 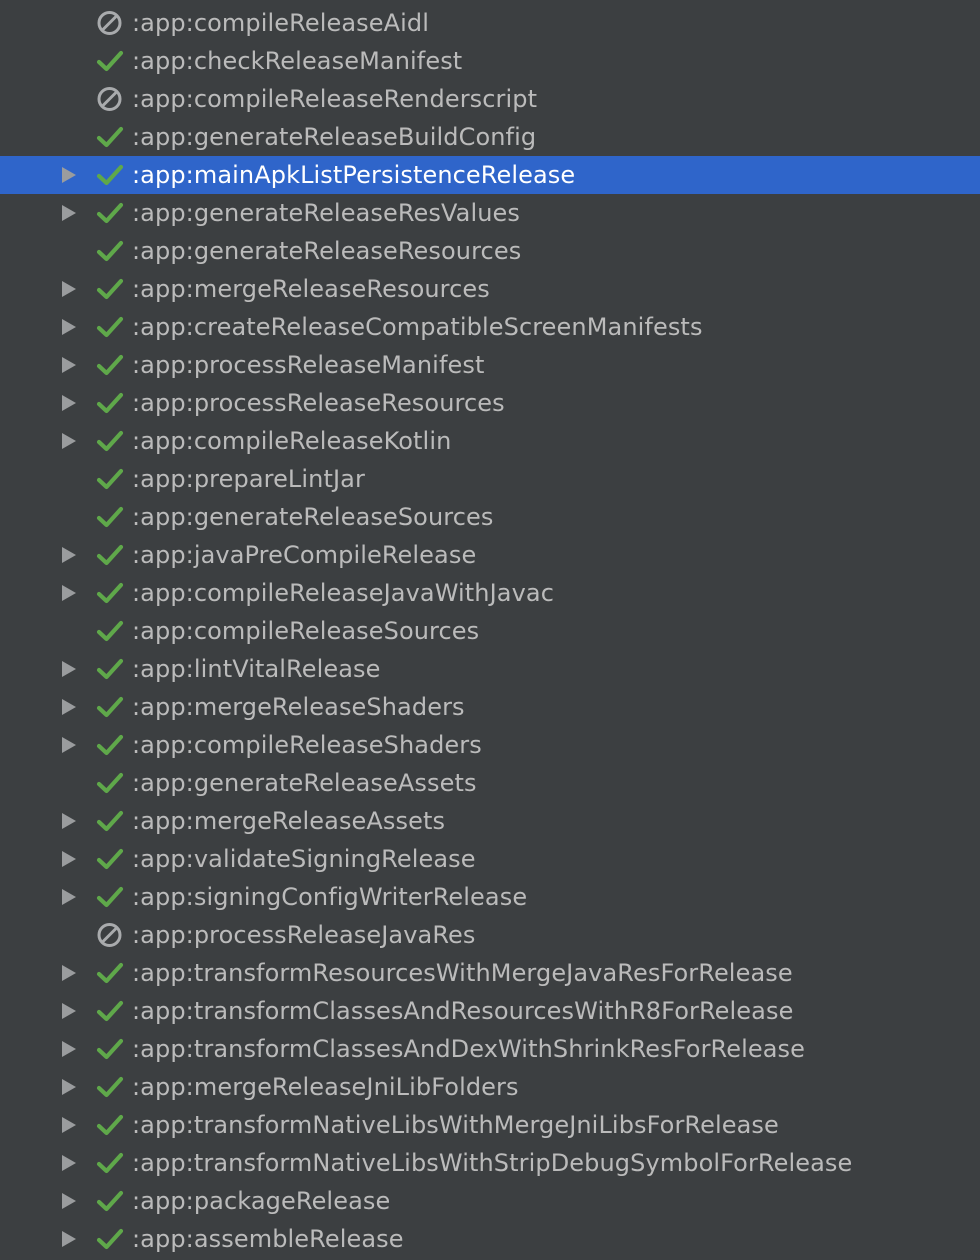 I want to click on task-row: :app:processReleaseJavaRes, so click(x=490, y=935).